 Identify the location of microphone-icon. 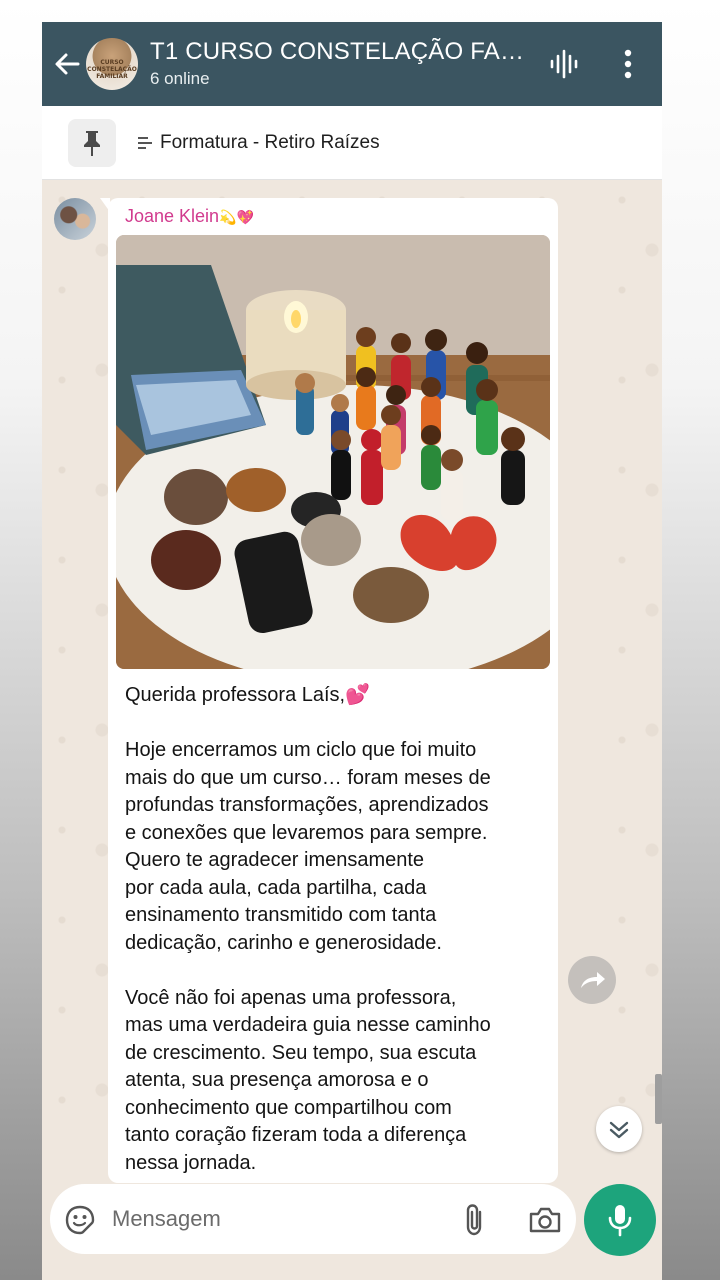
(620, 1221).